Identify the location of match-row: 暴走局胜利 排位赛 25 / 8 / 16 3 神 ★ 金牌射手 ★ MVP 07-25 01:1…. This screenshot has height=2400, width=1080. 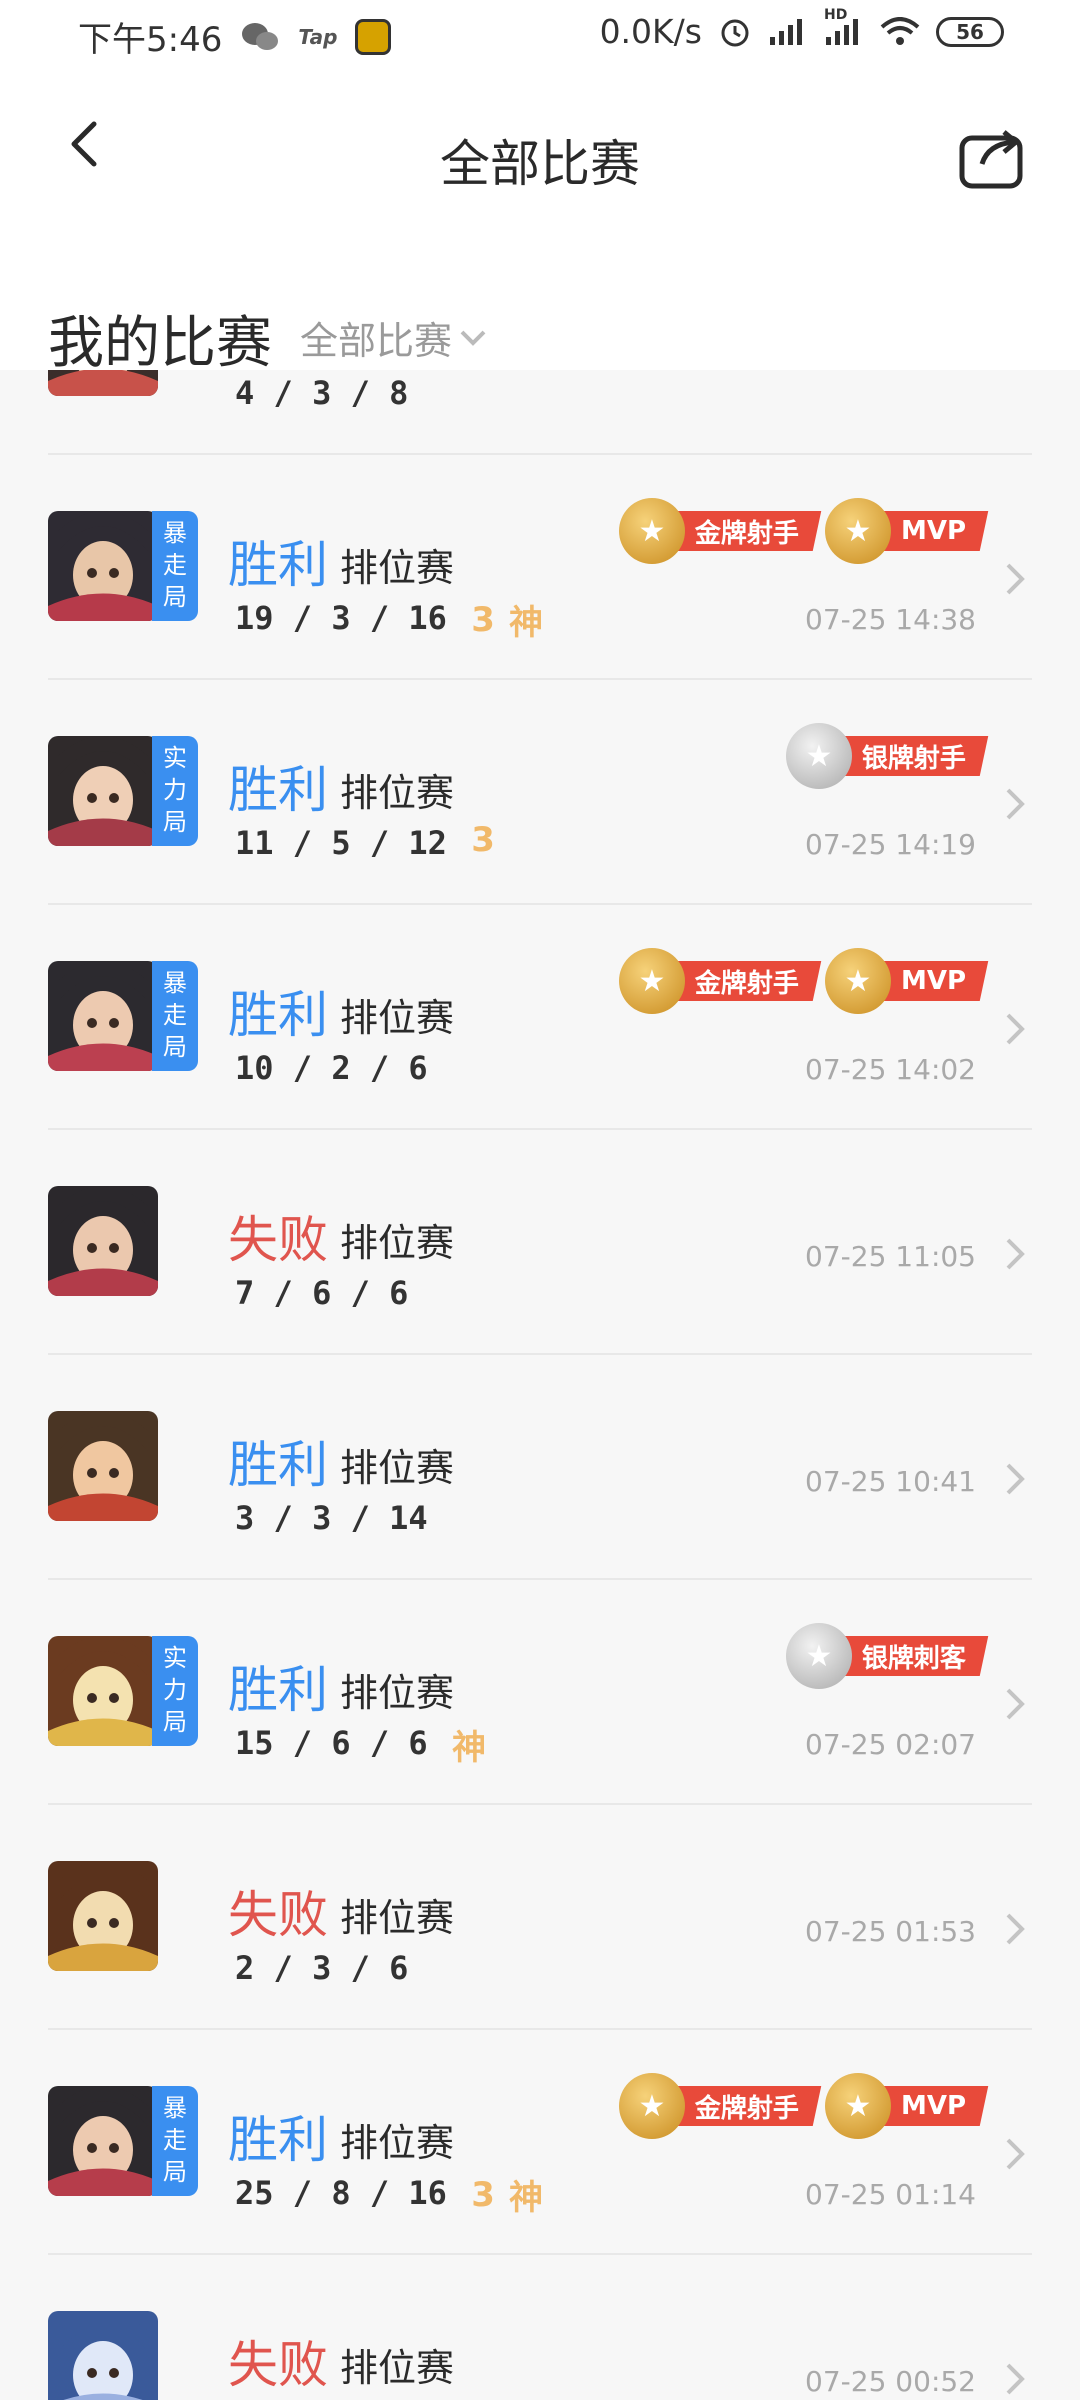
(540, 2142).